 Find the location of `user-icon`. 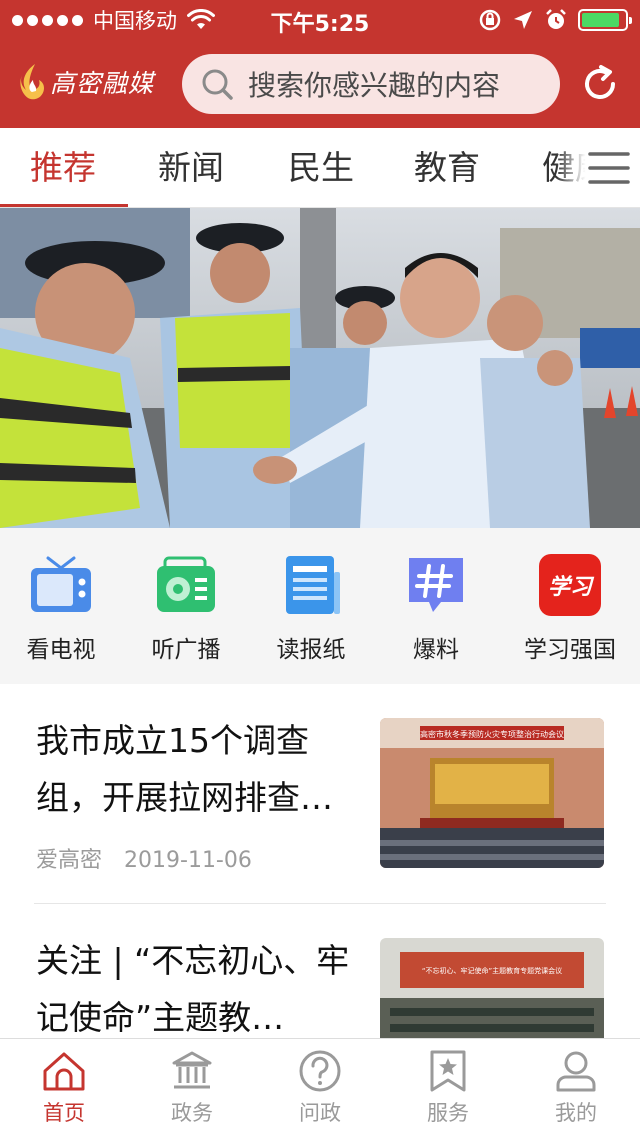

user-icon is located at coordinates (576, 1071).